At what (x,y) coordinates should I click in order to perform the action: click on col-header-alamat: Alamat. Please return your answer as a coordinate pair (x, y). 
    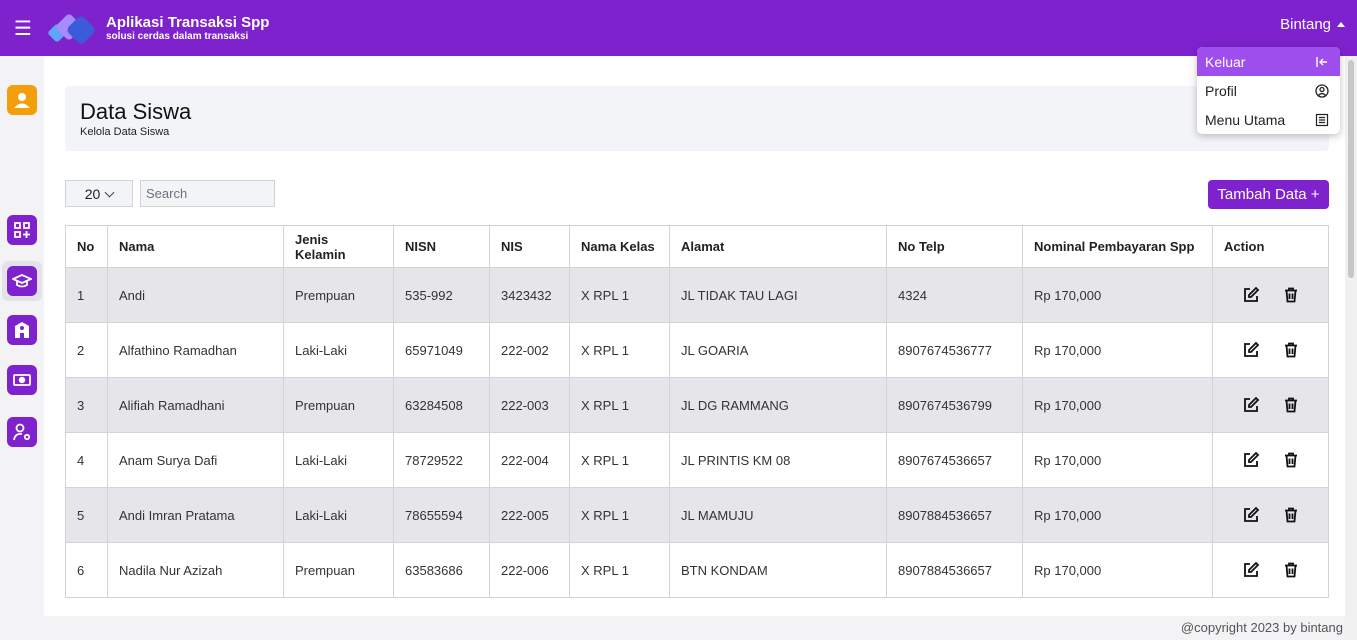
    Looking at the image, I should click on (778, 246).